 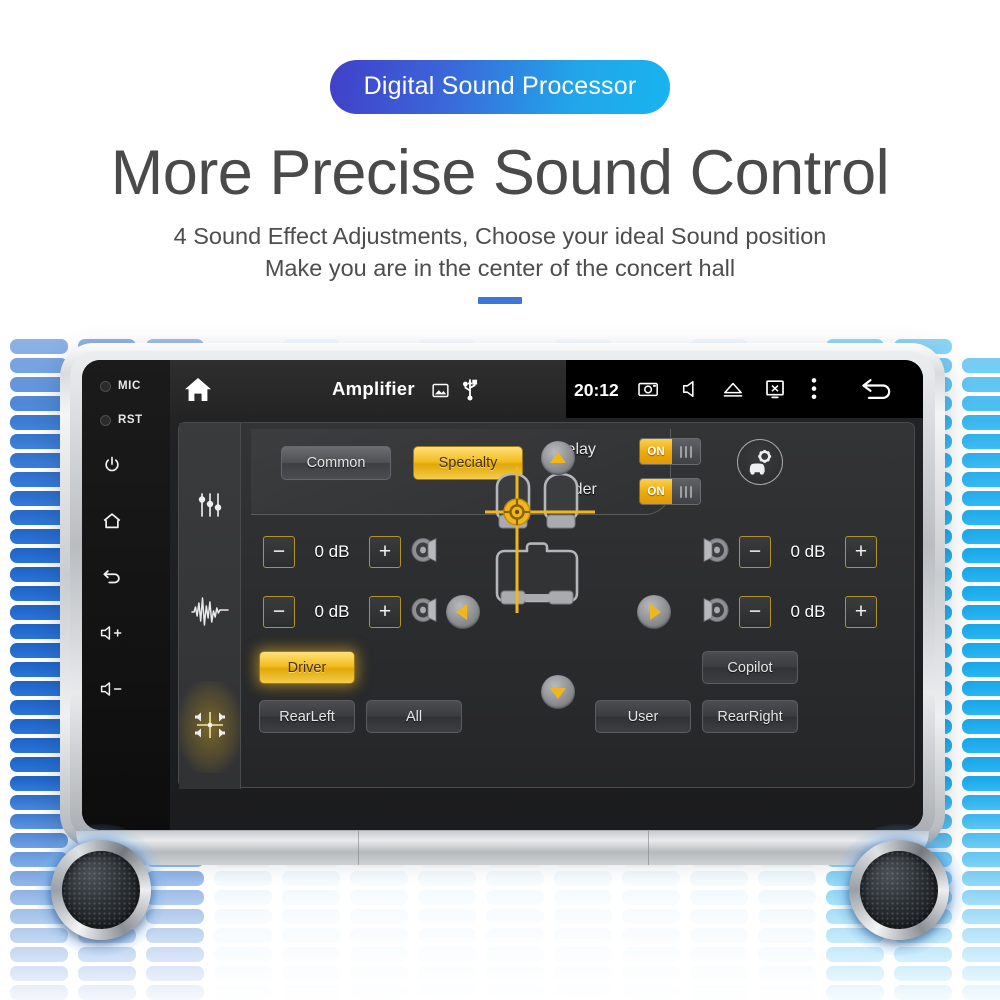 I want to click on volume-up-icon, so click(x=112, y=633).